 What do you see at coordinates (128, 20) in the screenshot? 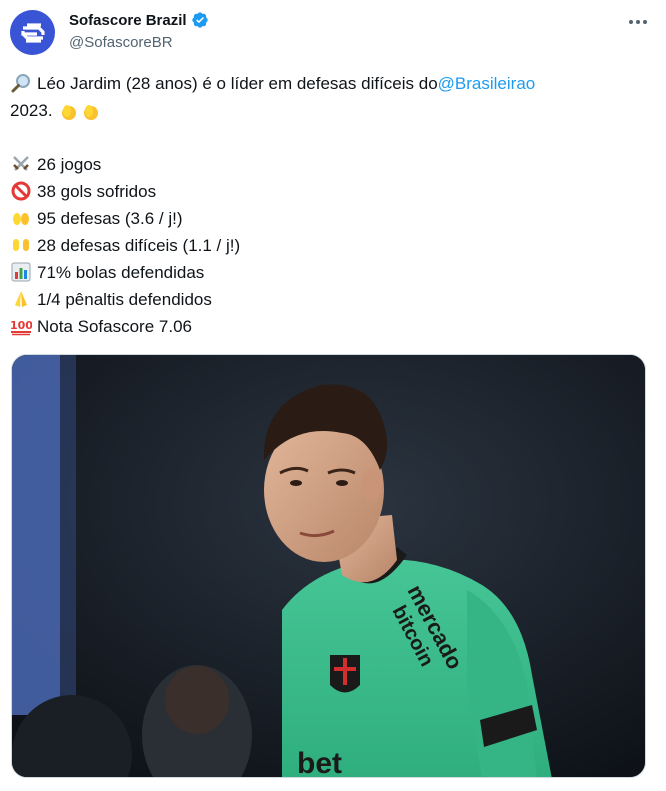
I see `display-name: Sofascore Brazil` at bounding box center [128, 20].